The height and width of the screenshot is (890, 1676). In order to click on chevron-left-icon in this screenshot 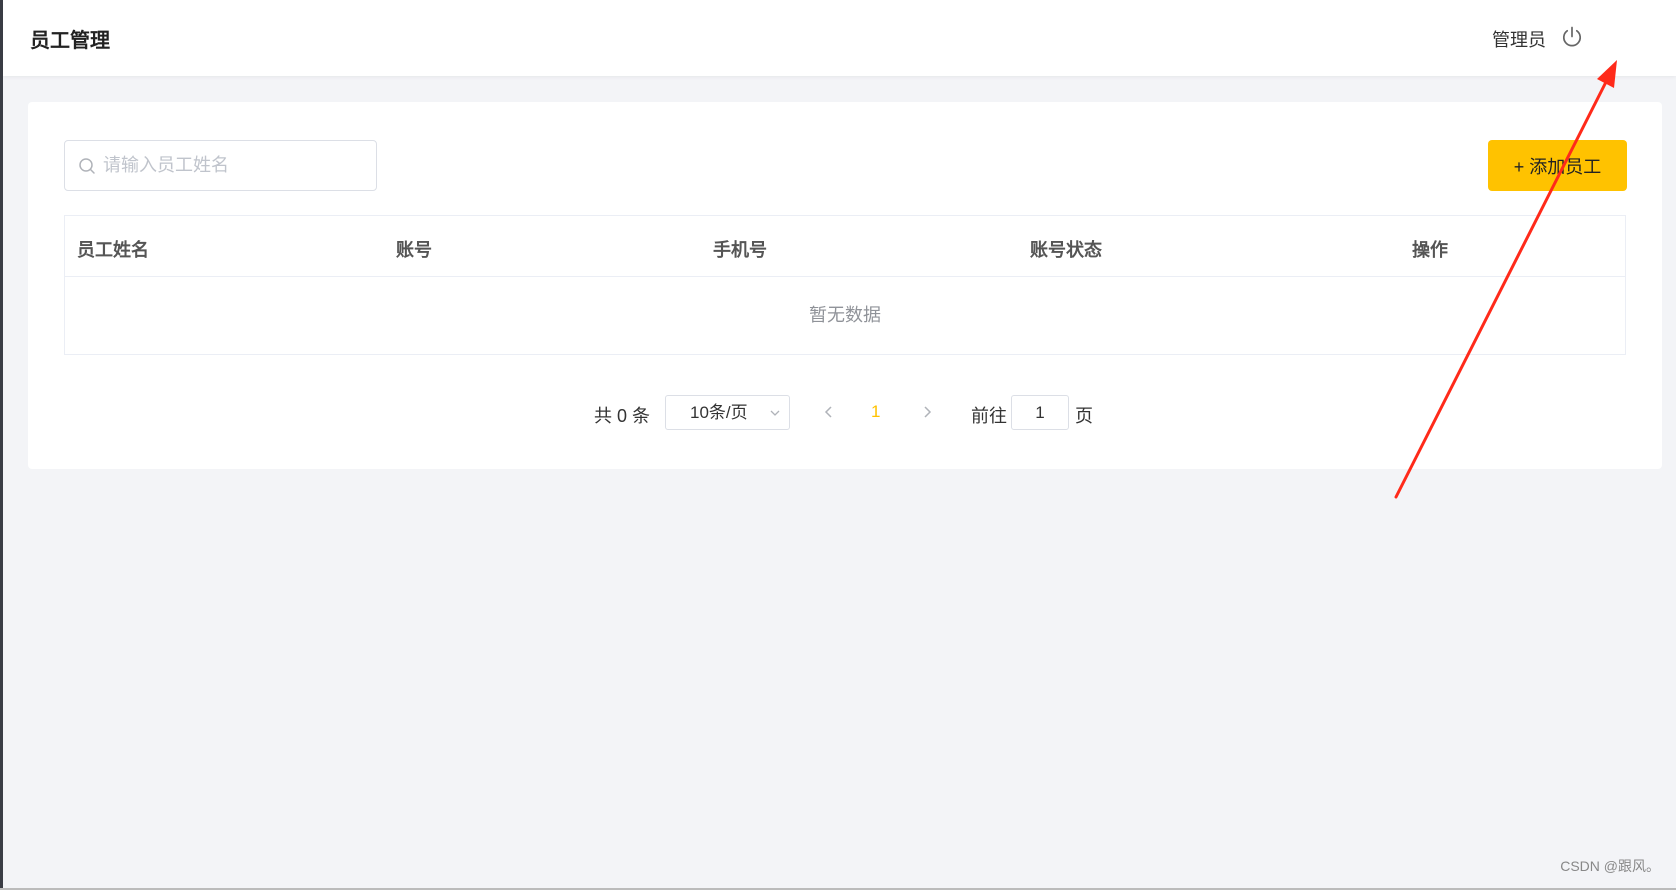, I will do `click(829, 412)`.